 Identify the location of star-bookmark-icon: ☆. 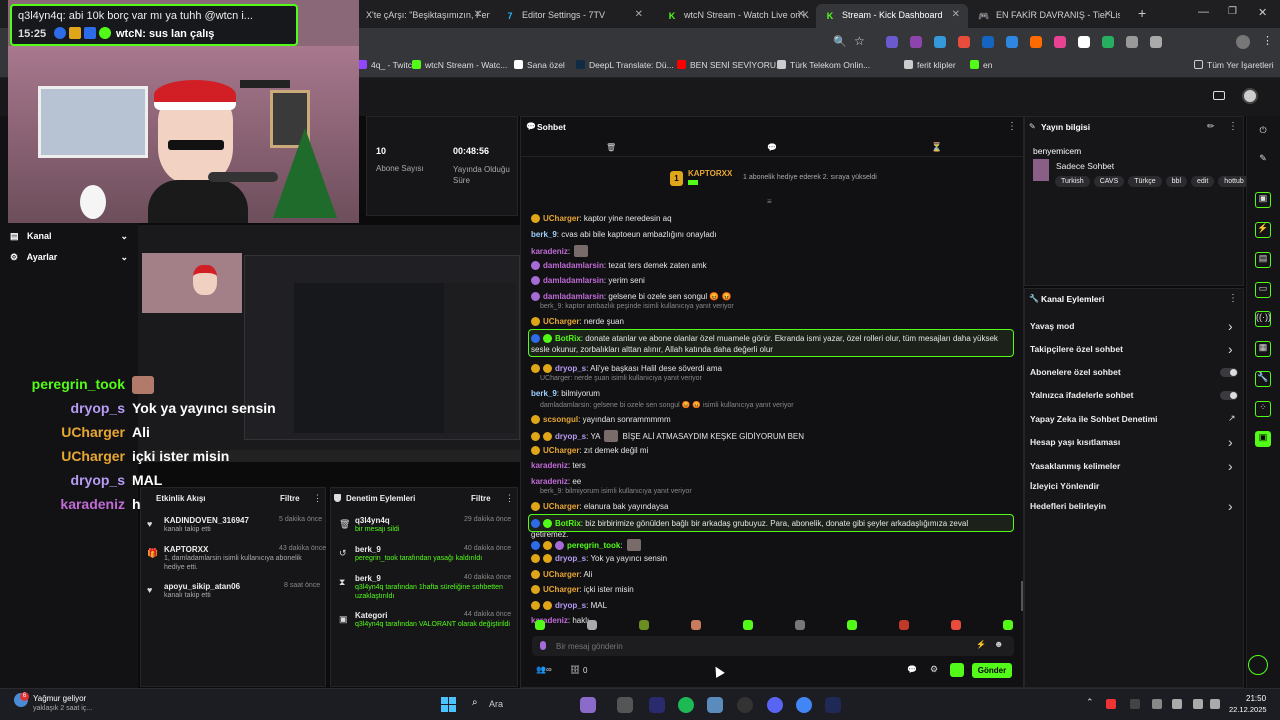
(859, 41).